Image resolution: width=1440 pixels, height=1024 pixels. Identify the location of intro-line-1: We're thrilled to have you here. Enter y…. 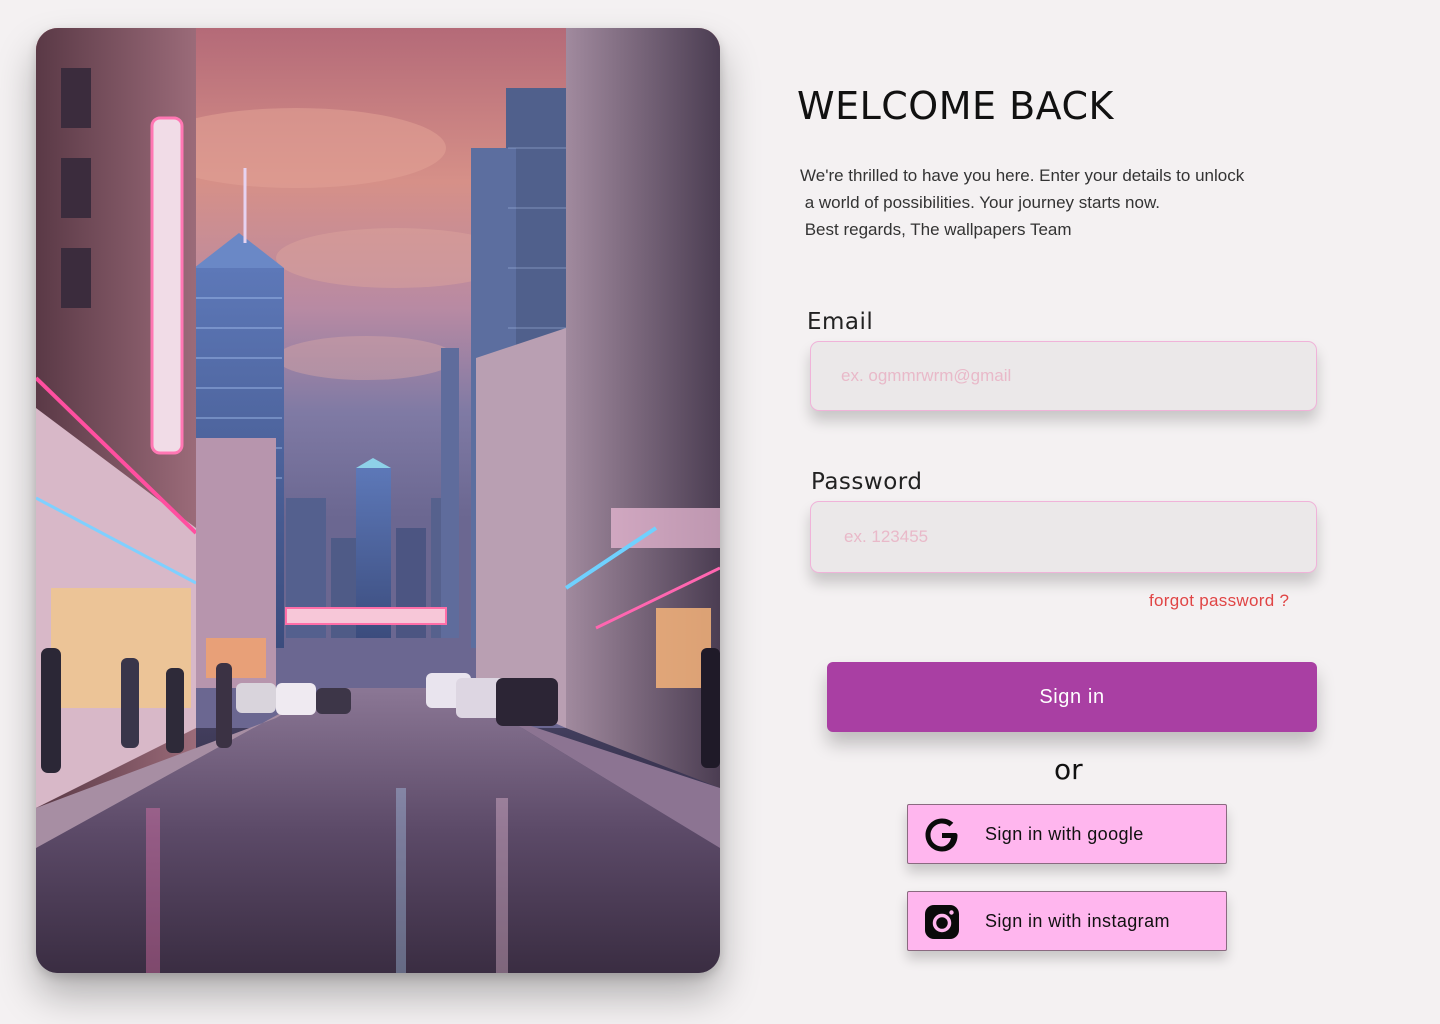
(1022, 175).